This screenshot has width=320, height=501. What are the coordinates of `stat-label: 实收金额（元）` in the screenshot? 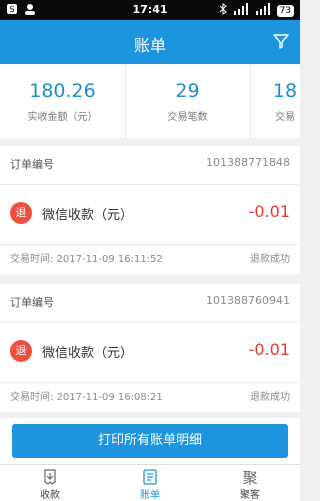 It's located at (62, 117).